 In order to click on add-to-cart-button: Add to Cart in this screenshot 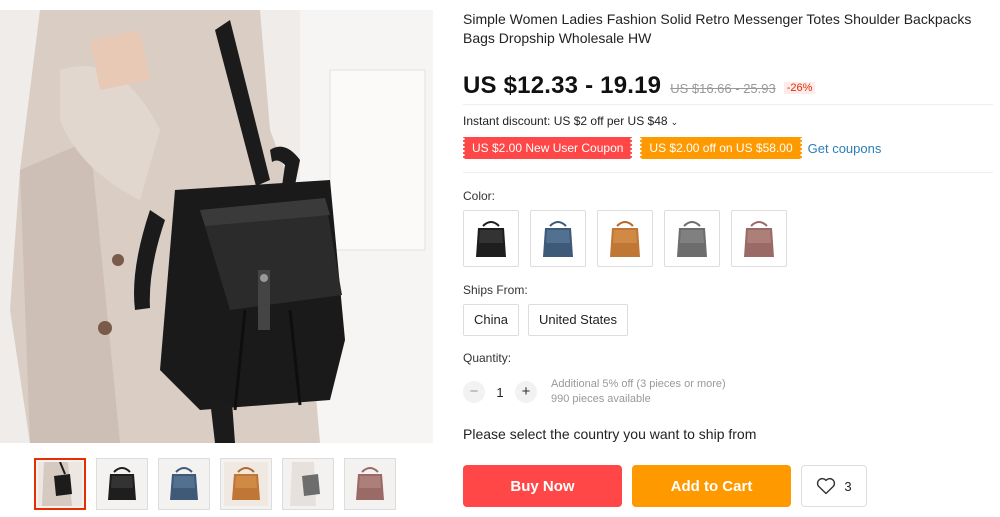, I will do `click(711, 486)`.